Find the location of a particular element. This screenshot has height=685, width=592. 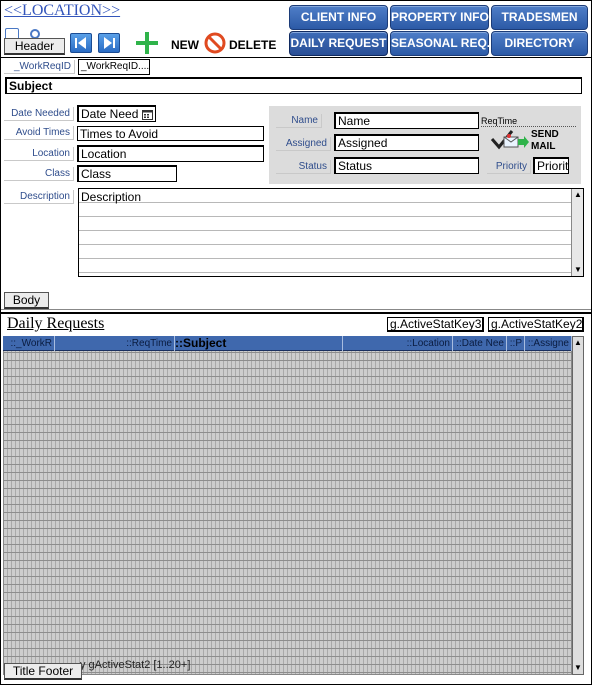

column-header-assigned: ::Assigne is located at coordinates (548, 343).